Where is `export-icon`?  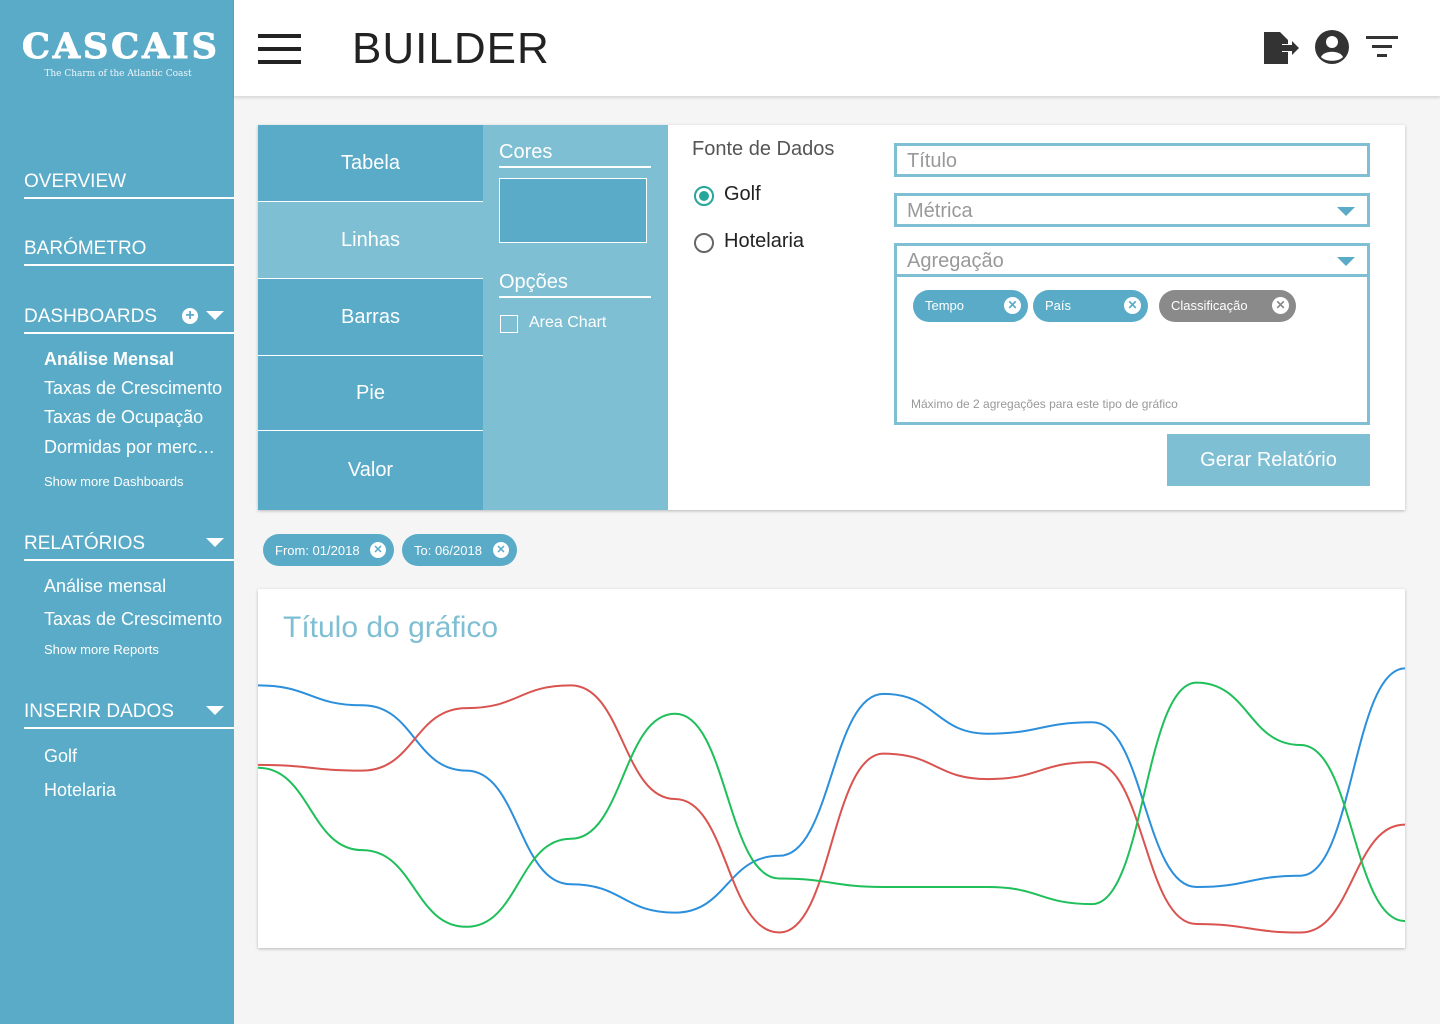
export-icon is located at coordinates (1281, 48).